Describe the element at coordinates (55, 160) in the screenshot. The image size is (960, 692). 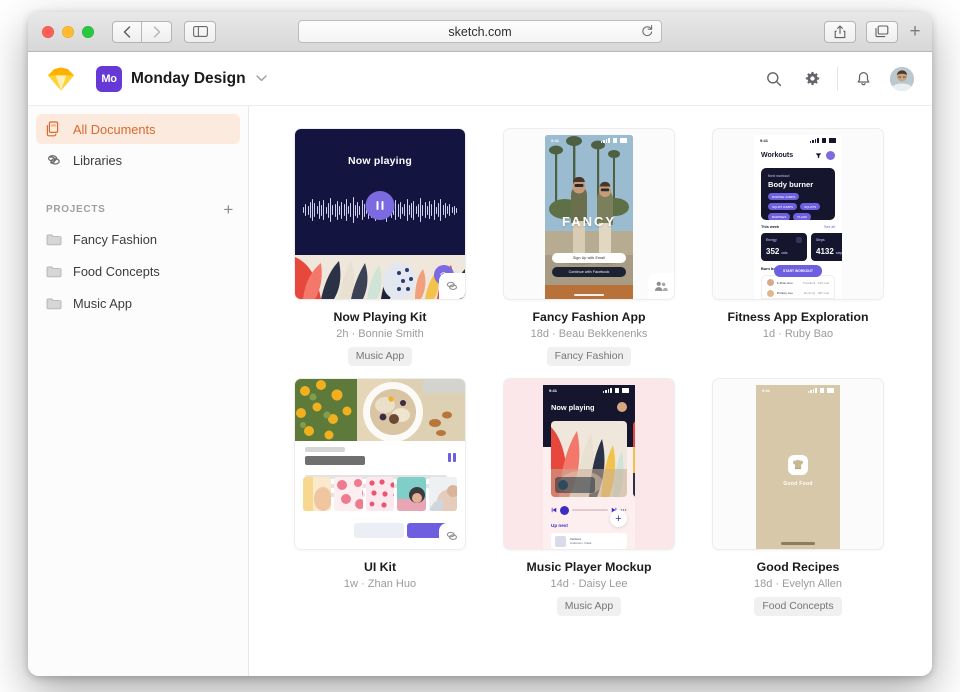
I see `libraries-icon` at that location.